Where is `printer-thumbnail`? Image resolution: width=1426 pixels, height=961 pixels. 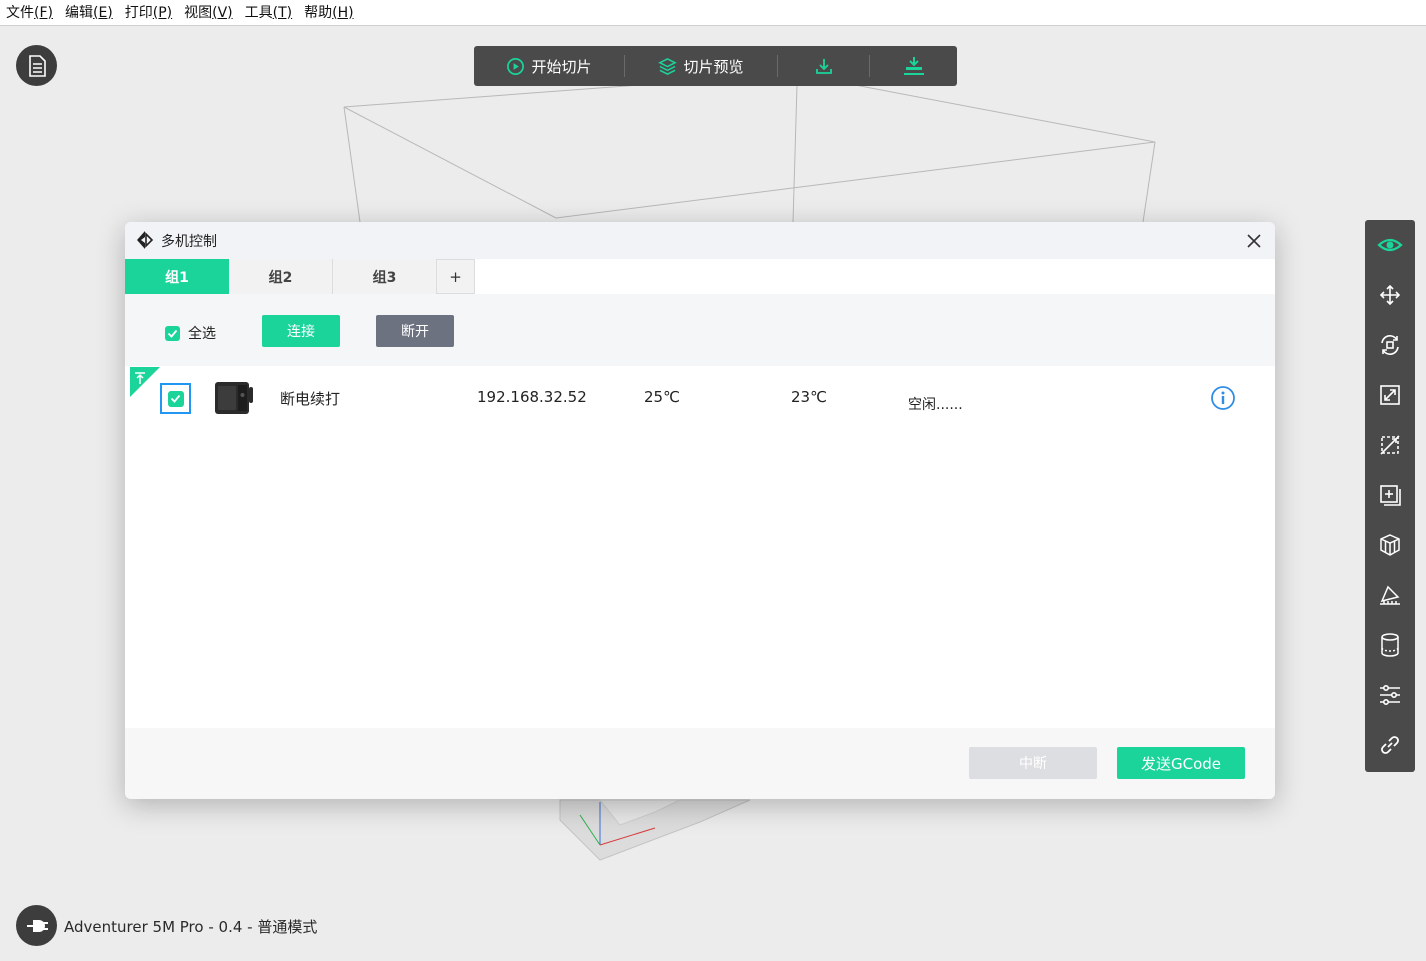
printer-thumbnail is located at coordinates (234, 398).